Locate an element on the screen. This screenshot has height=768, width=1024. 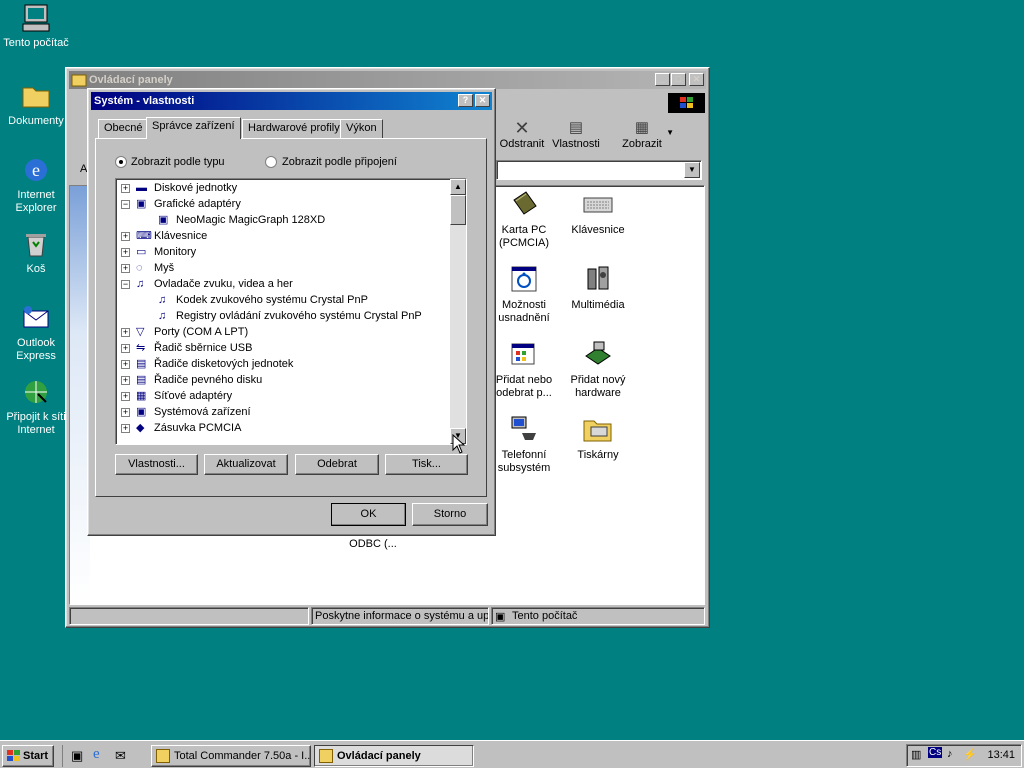
quicklaunch: ▣ e ✉ is located at coordinates (102, 756).